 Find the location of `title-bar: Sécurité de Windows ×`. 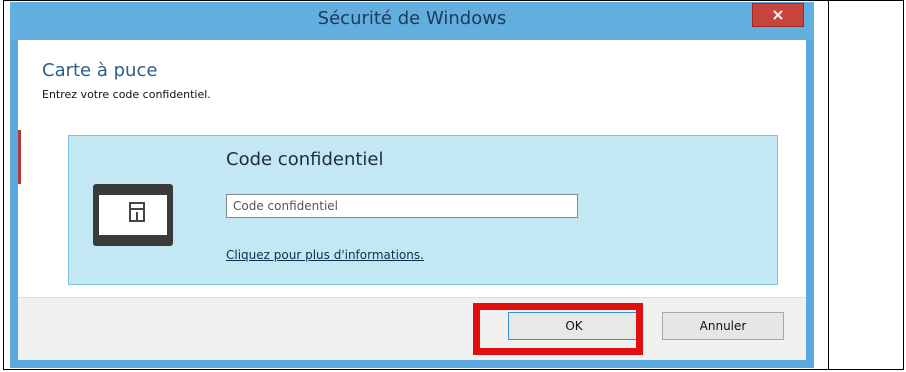

title-bar: Sécurité de Windows × is located at coordinates (412, 21).